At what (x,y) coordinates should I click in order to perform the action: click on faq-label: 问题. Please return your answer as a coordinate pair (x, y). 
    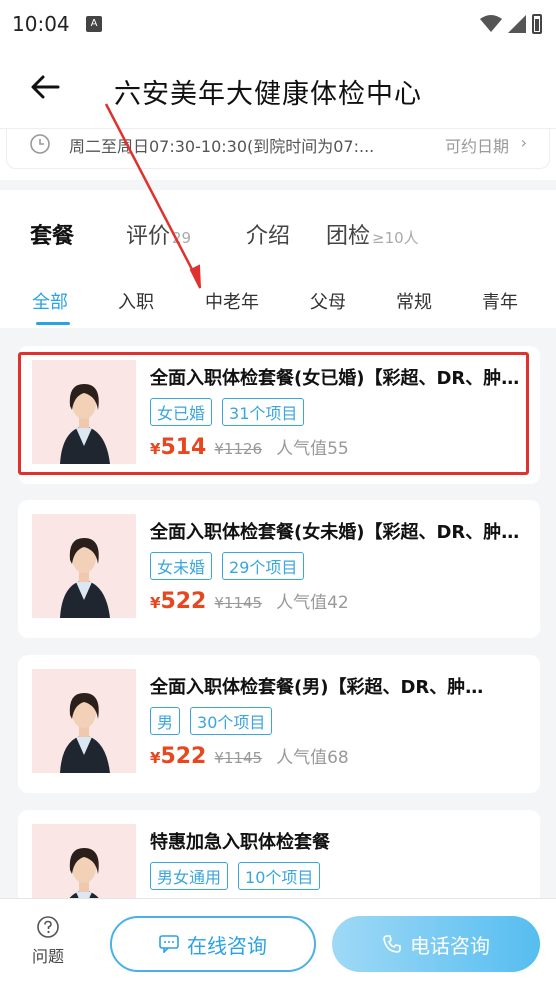
    Looking at the image, I should click on (47, 956).